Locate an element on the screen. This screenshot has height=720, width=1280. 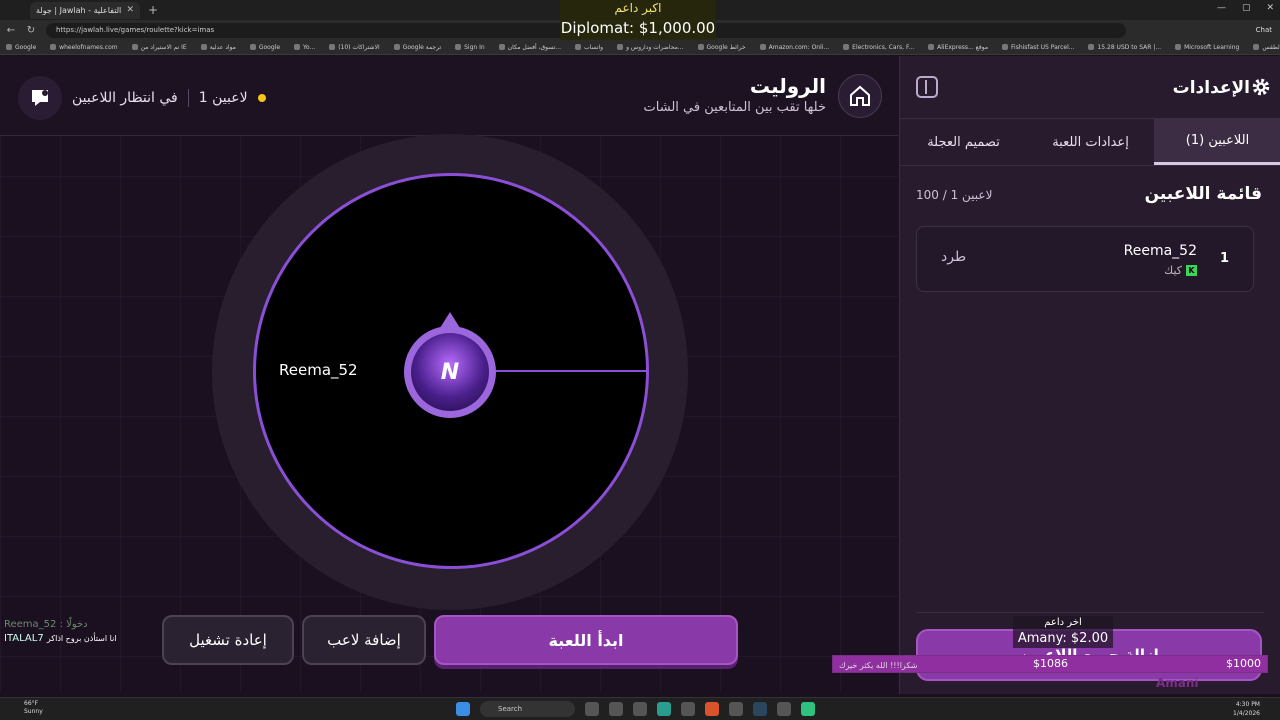
weather-desc: Sunny is located at coordinates (33, 711).